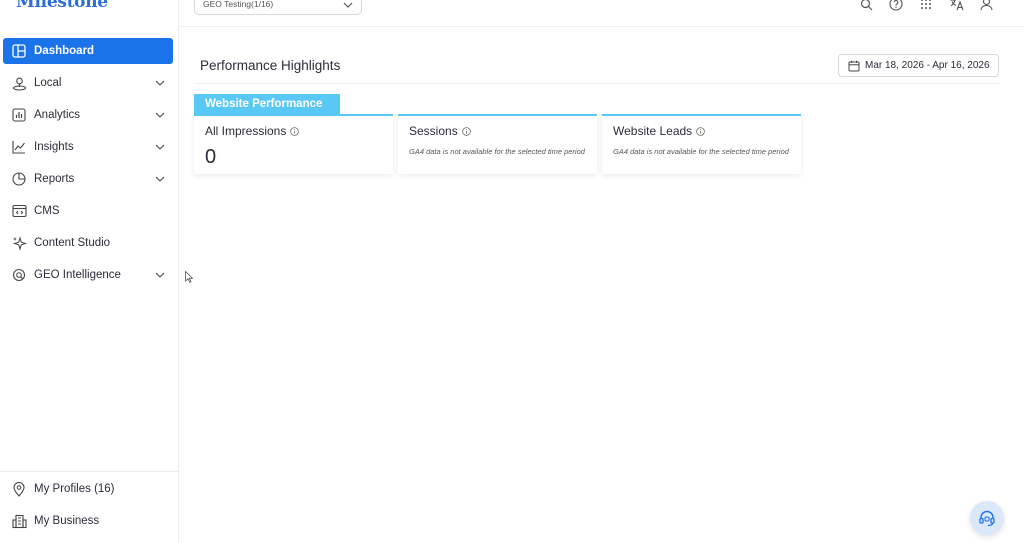 Image resolution: width=1024 pixels, height=543 pixels. What do you see at coordinates (88, 83) in the screenshot?
I see `sidebar-item-local: Local` at bounding box center [88, 83].